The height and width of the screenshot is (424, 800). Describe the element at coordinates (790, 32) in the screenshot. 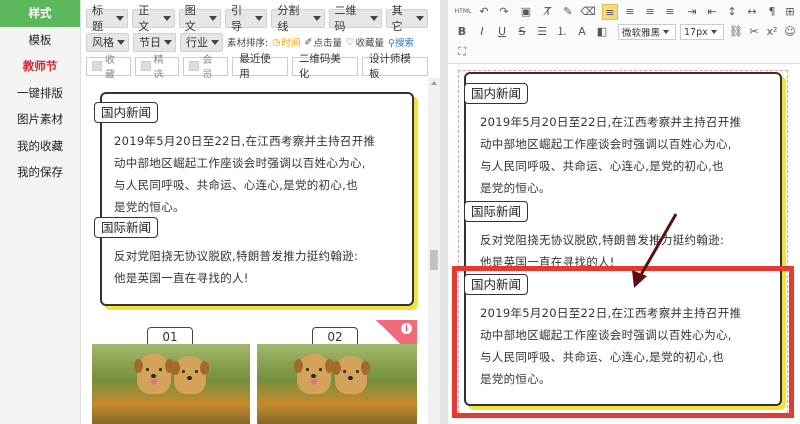

I see `emoji-icon: ☺` at that location.